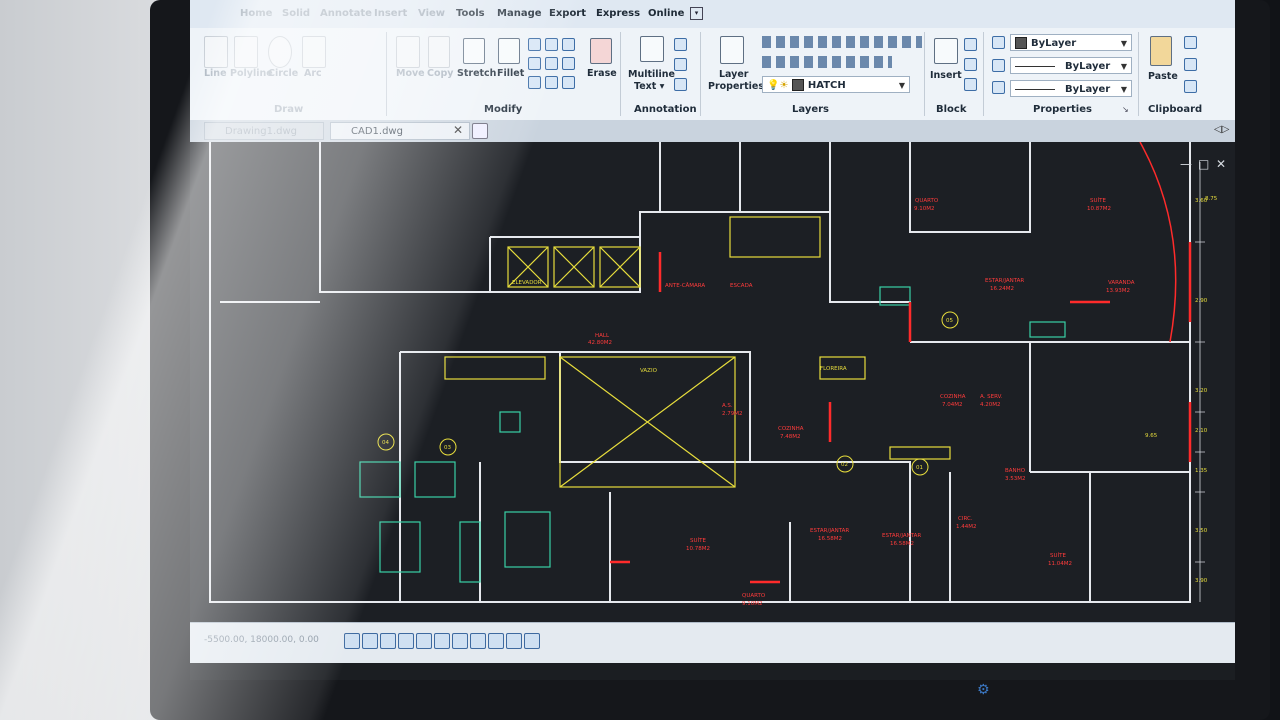  Describe the element at coordinates (1071, 65) in the screenshot. I see `linetype-dropdown: ByLayer ▼` at that location.